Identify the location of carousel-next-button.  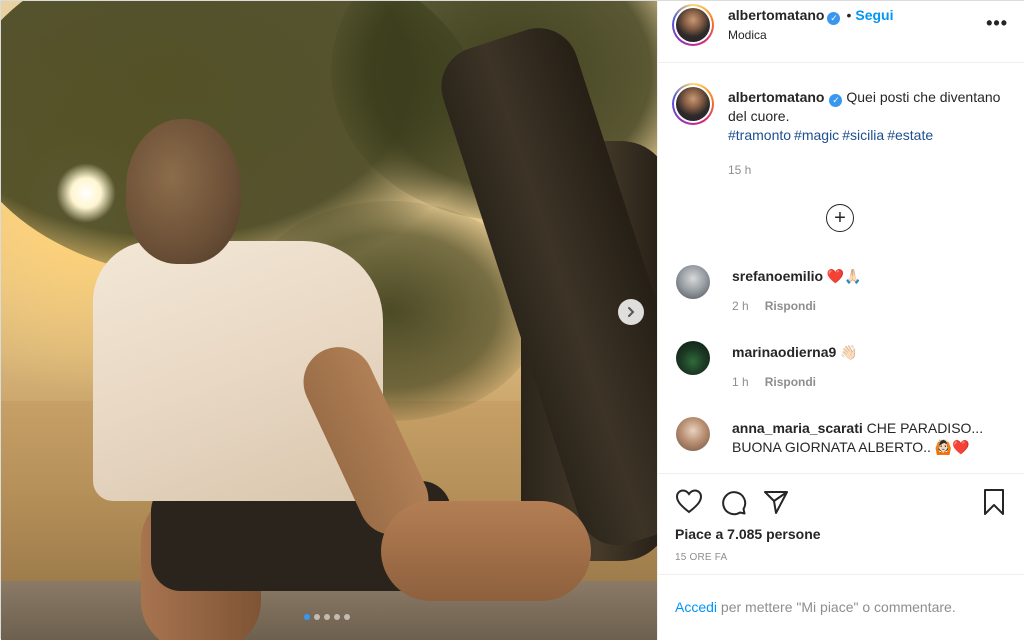
(631, 312).